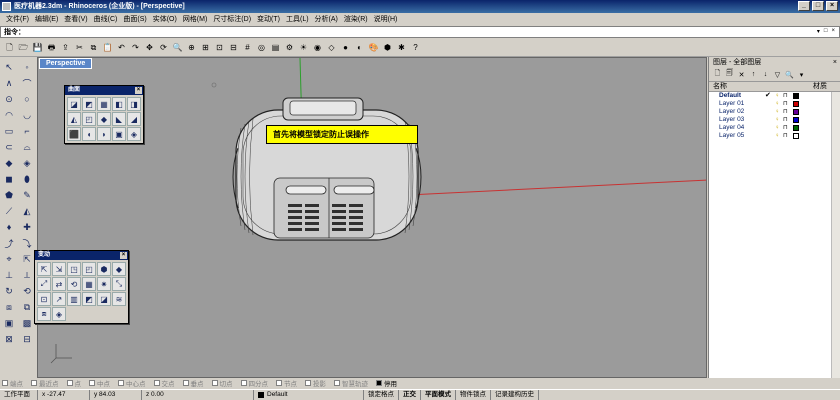  Describe the element at coordinates (106, 19) in the screenshot. I see `menu-item-3: 曲线(C)` at that location.